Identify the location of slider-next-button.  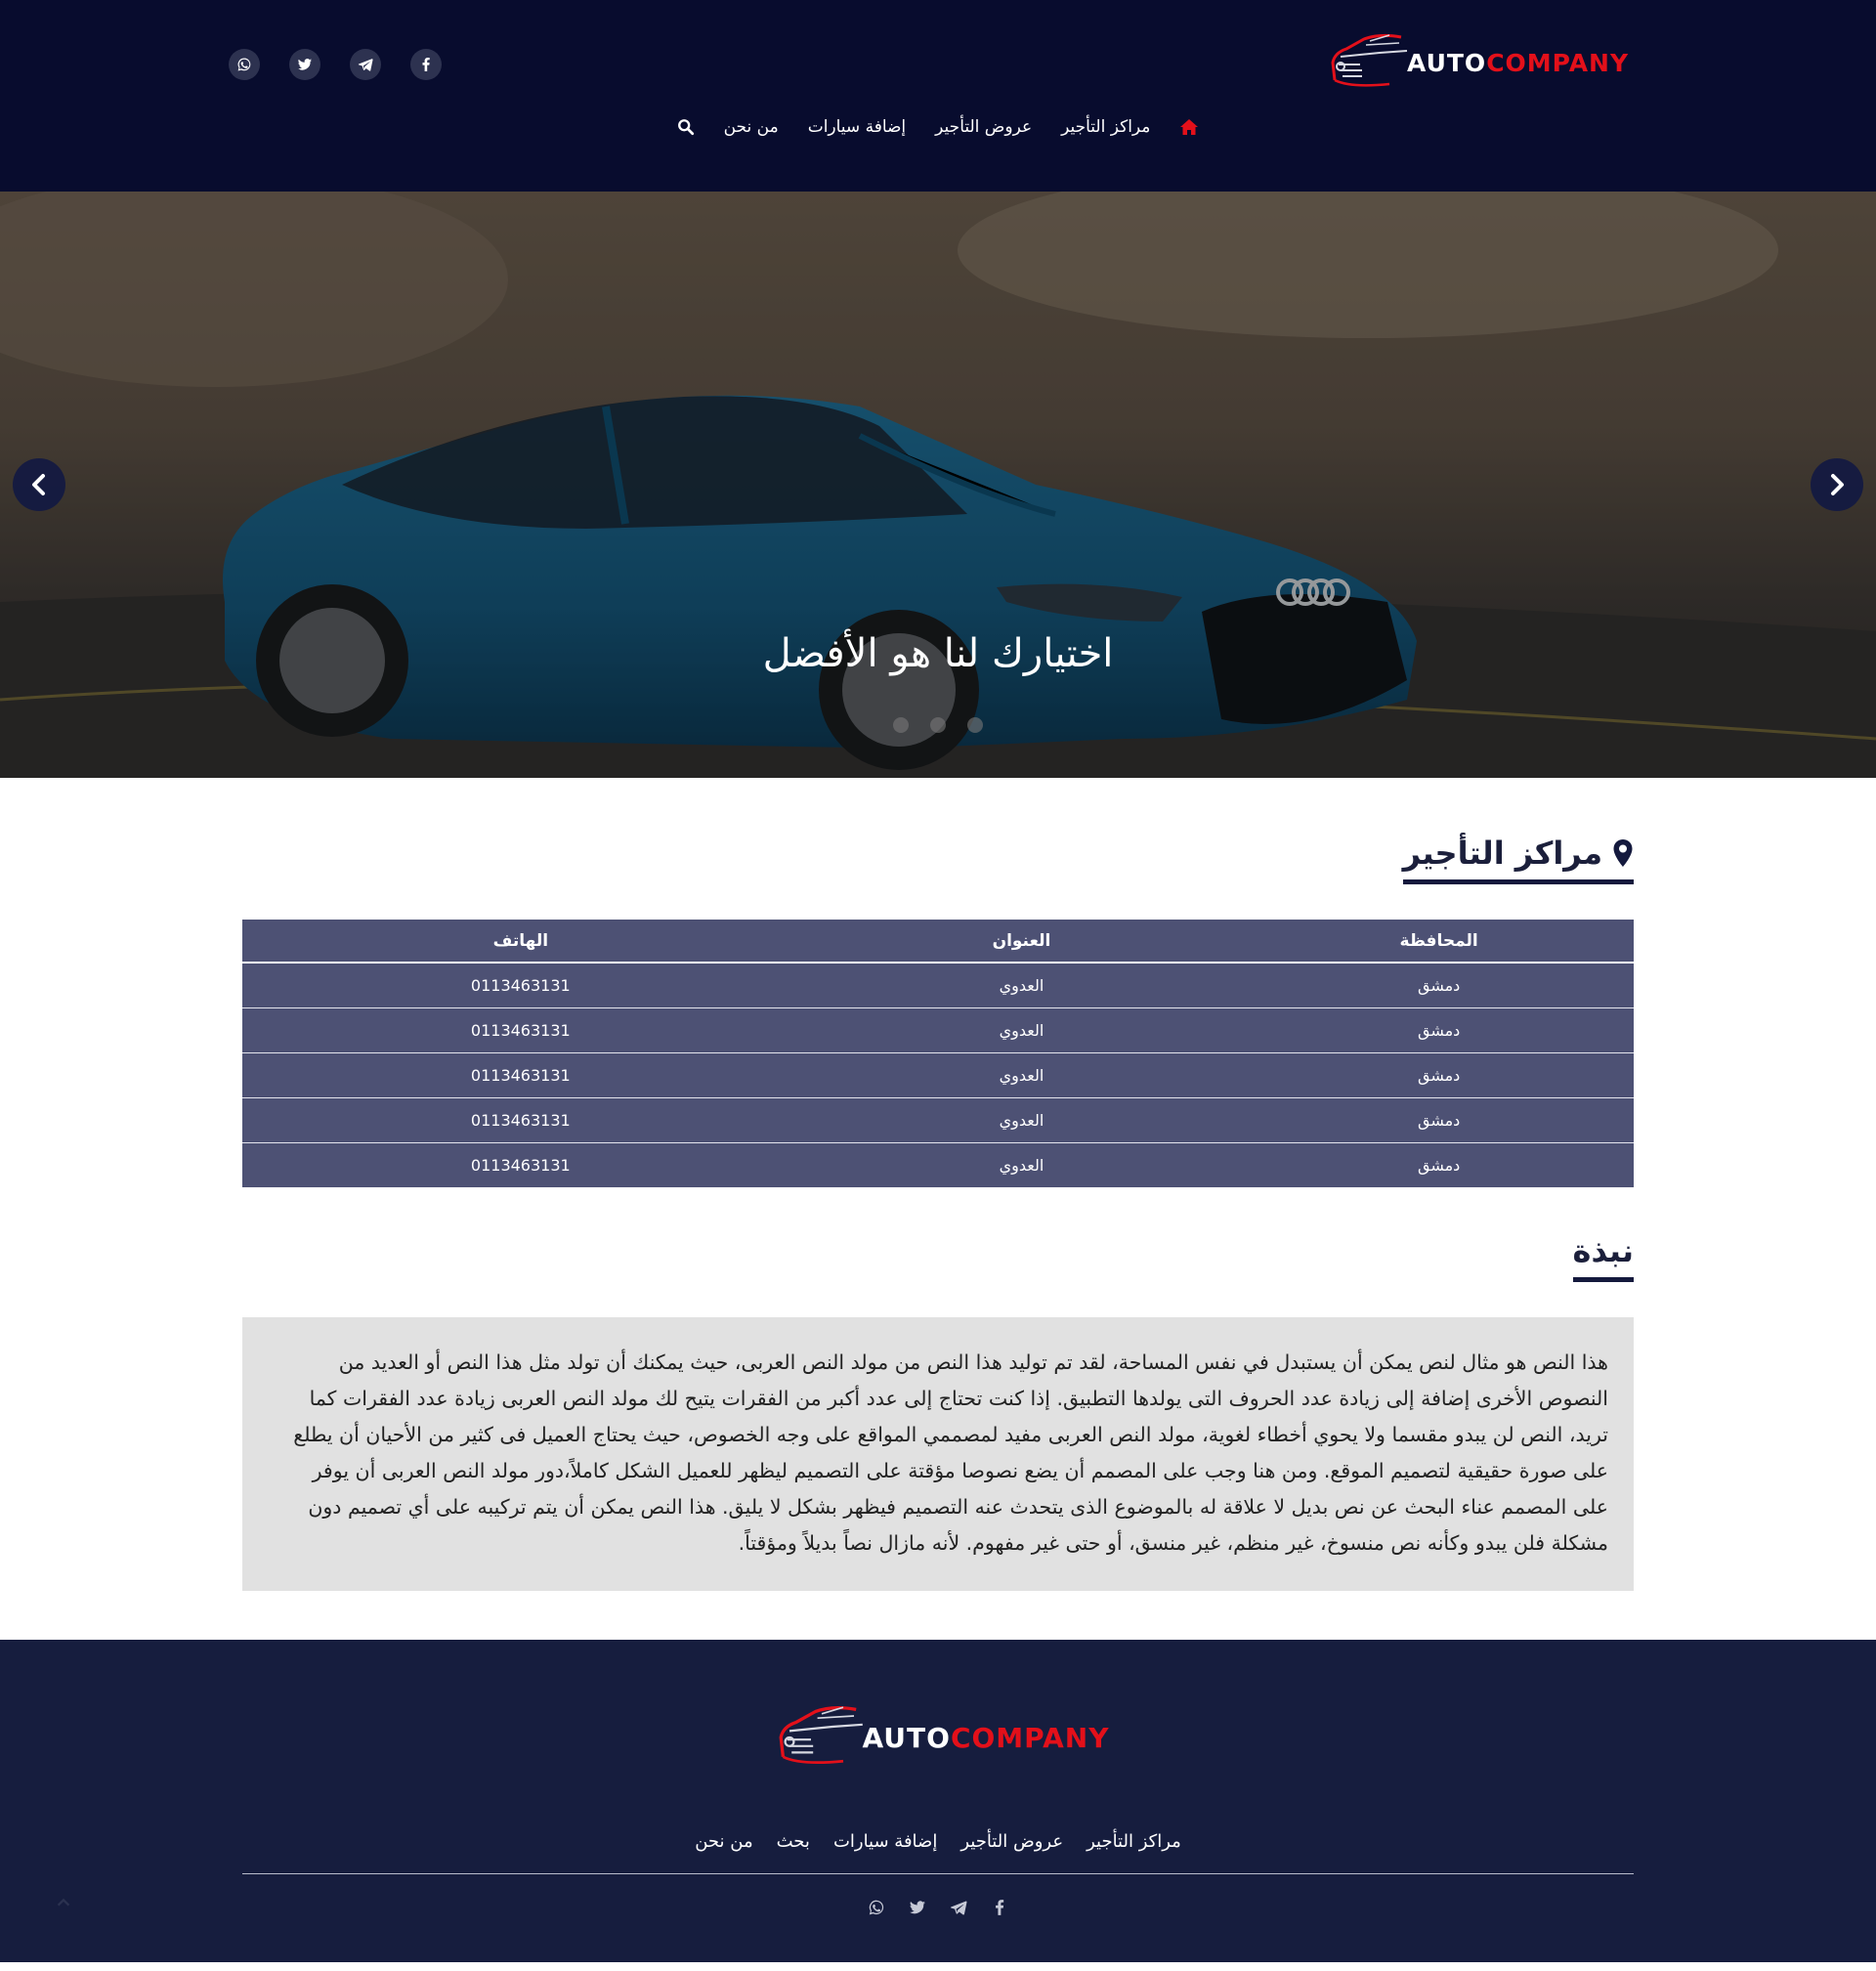
(1837, 485).